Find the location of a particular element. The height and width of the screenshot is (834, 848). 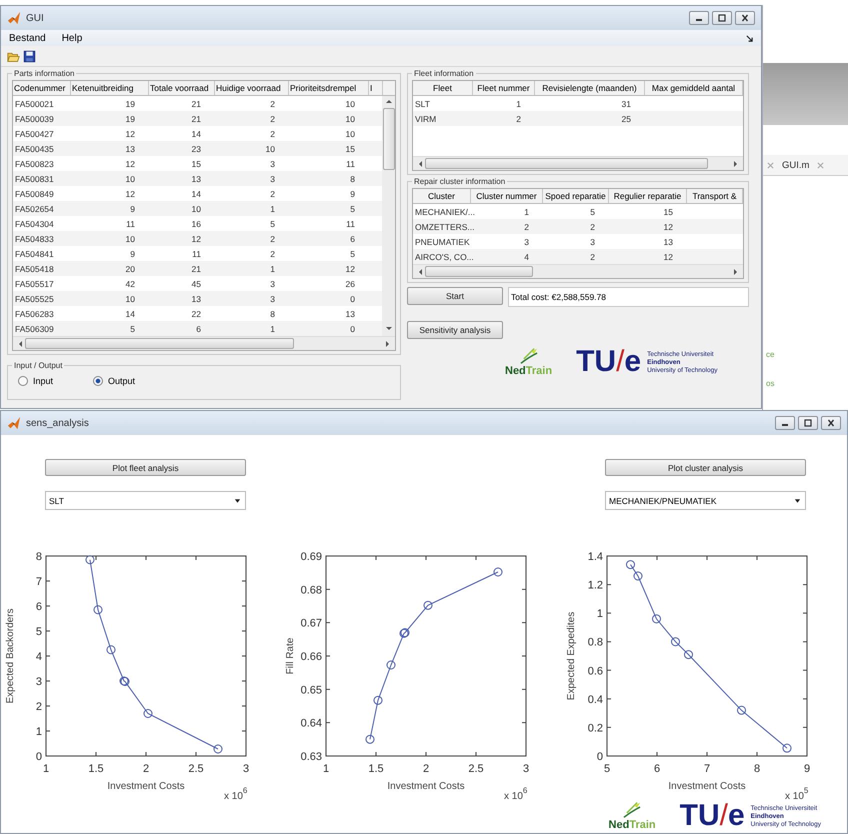

table-cell-text: 6 is located at coordinates (352, 239).